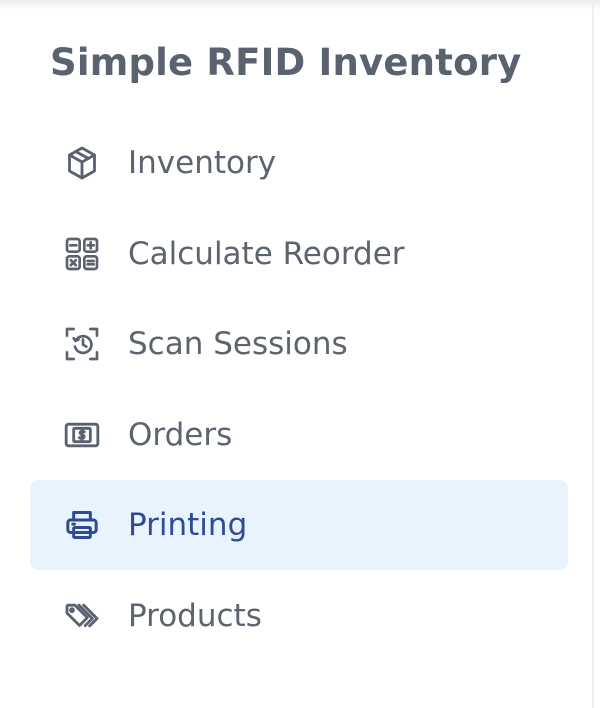 The image size is (600, 708). I want to click on sidebar-item-orders: Orders, so click(299, 435).